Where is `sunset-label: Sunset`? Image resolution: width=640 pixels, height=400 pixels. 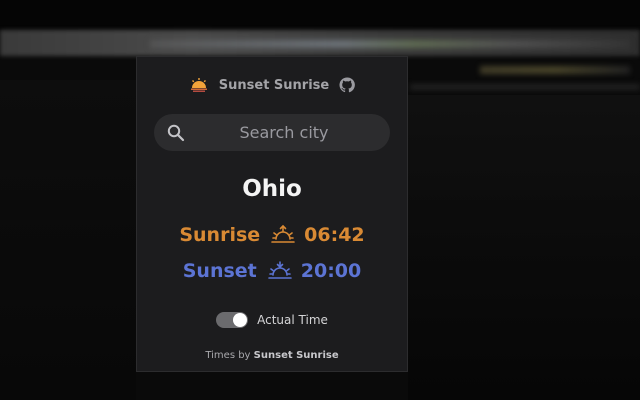
sunset-label: Sunset is located at coordinates (219, 271).